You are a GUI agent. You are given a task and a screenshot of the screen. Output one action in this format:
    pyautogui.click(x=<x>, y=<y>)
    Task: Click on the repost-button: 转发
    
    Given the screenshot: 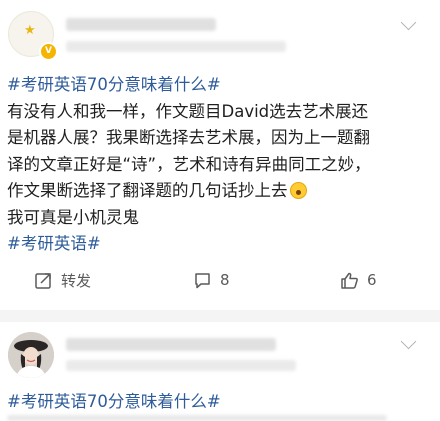 What is the action you would take?
    pyautogui.click(x=62, y=280)
    